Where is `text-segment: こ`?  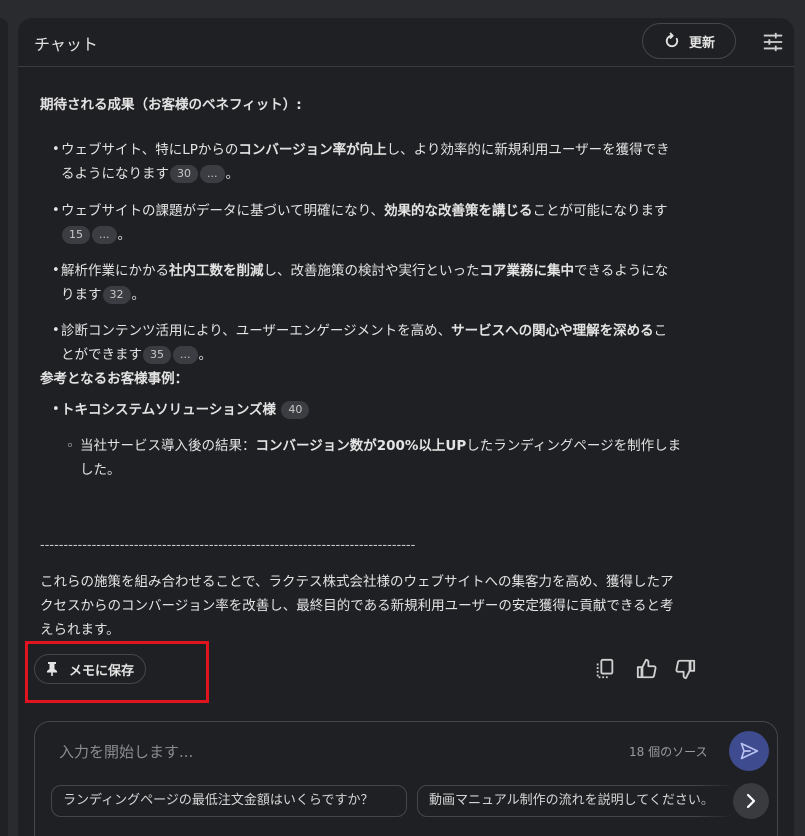
text-segment: こ is located at coordinates (660, 331).